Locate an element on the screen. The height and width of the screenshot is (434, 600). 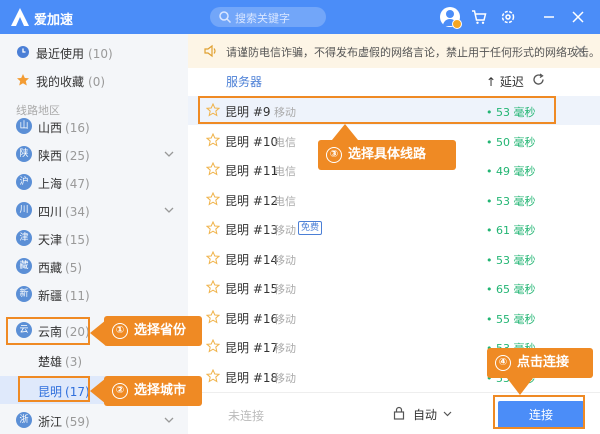
column-header-latency: ↑ 延迟 is located at coordinates (505, 81).